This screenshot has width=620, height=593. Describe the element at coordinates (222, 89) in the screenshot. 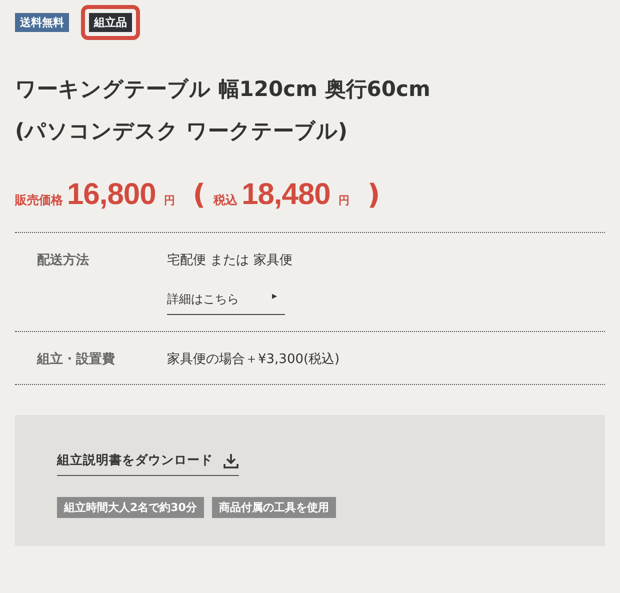

I see `product-title: ワーキングテーブル 幅120cm 奥行60cm` at that location.